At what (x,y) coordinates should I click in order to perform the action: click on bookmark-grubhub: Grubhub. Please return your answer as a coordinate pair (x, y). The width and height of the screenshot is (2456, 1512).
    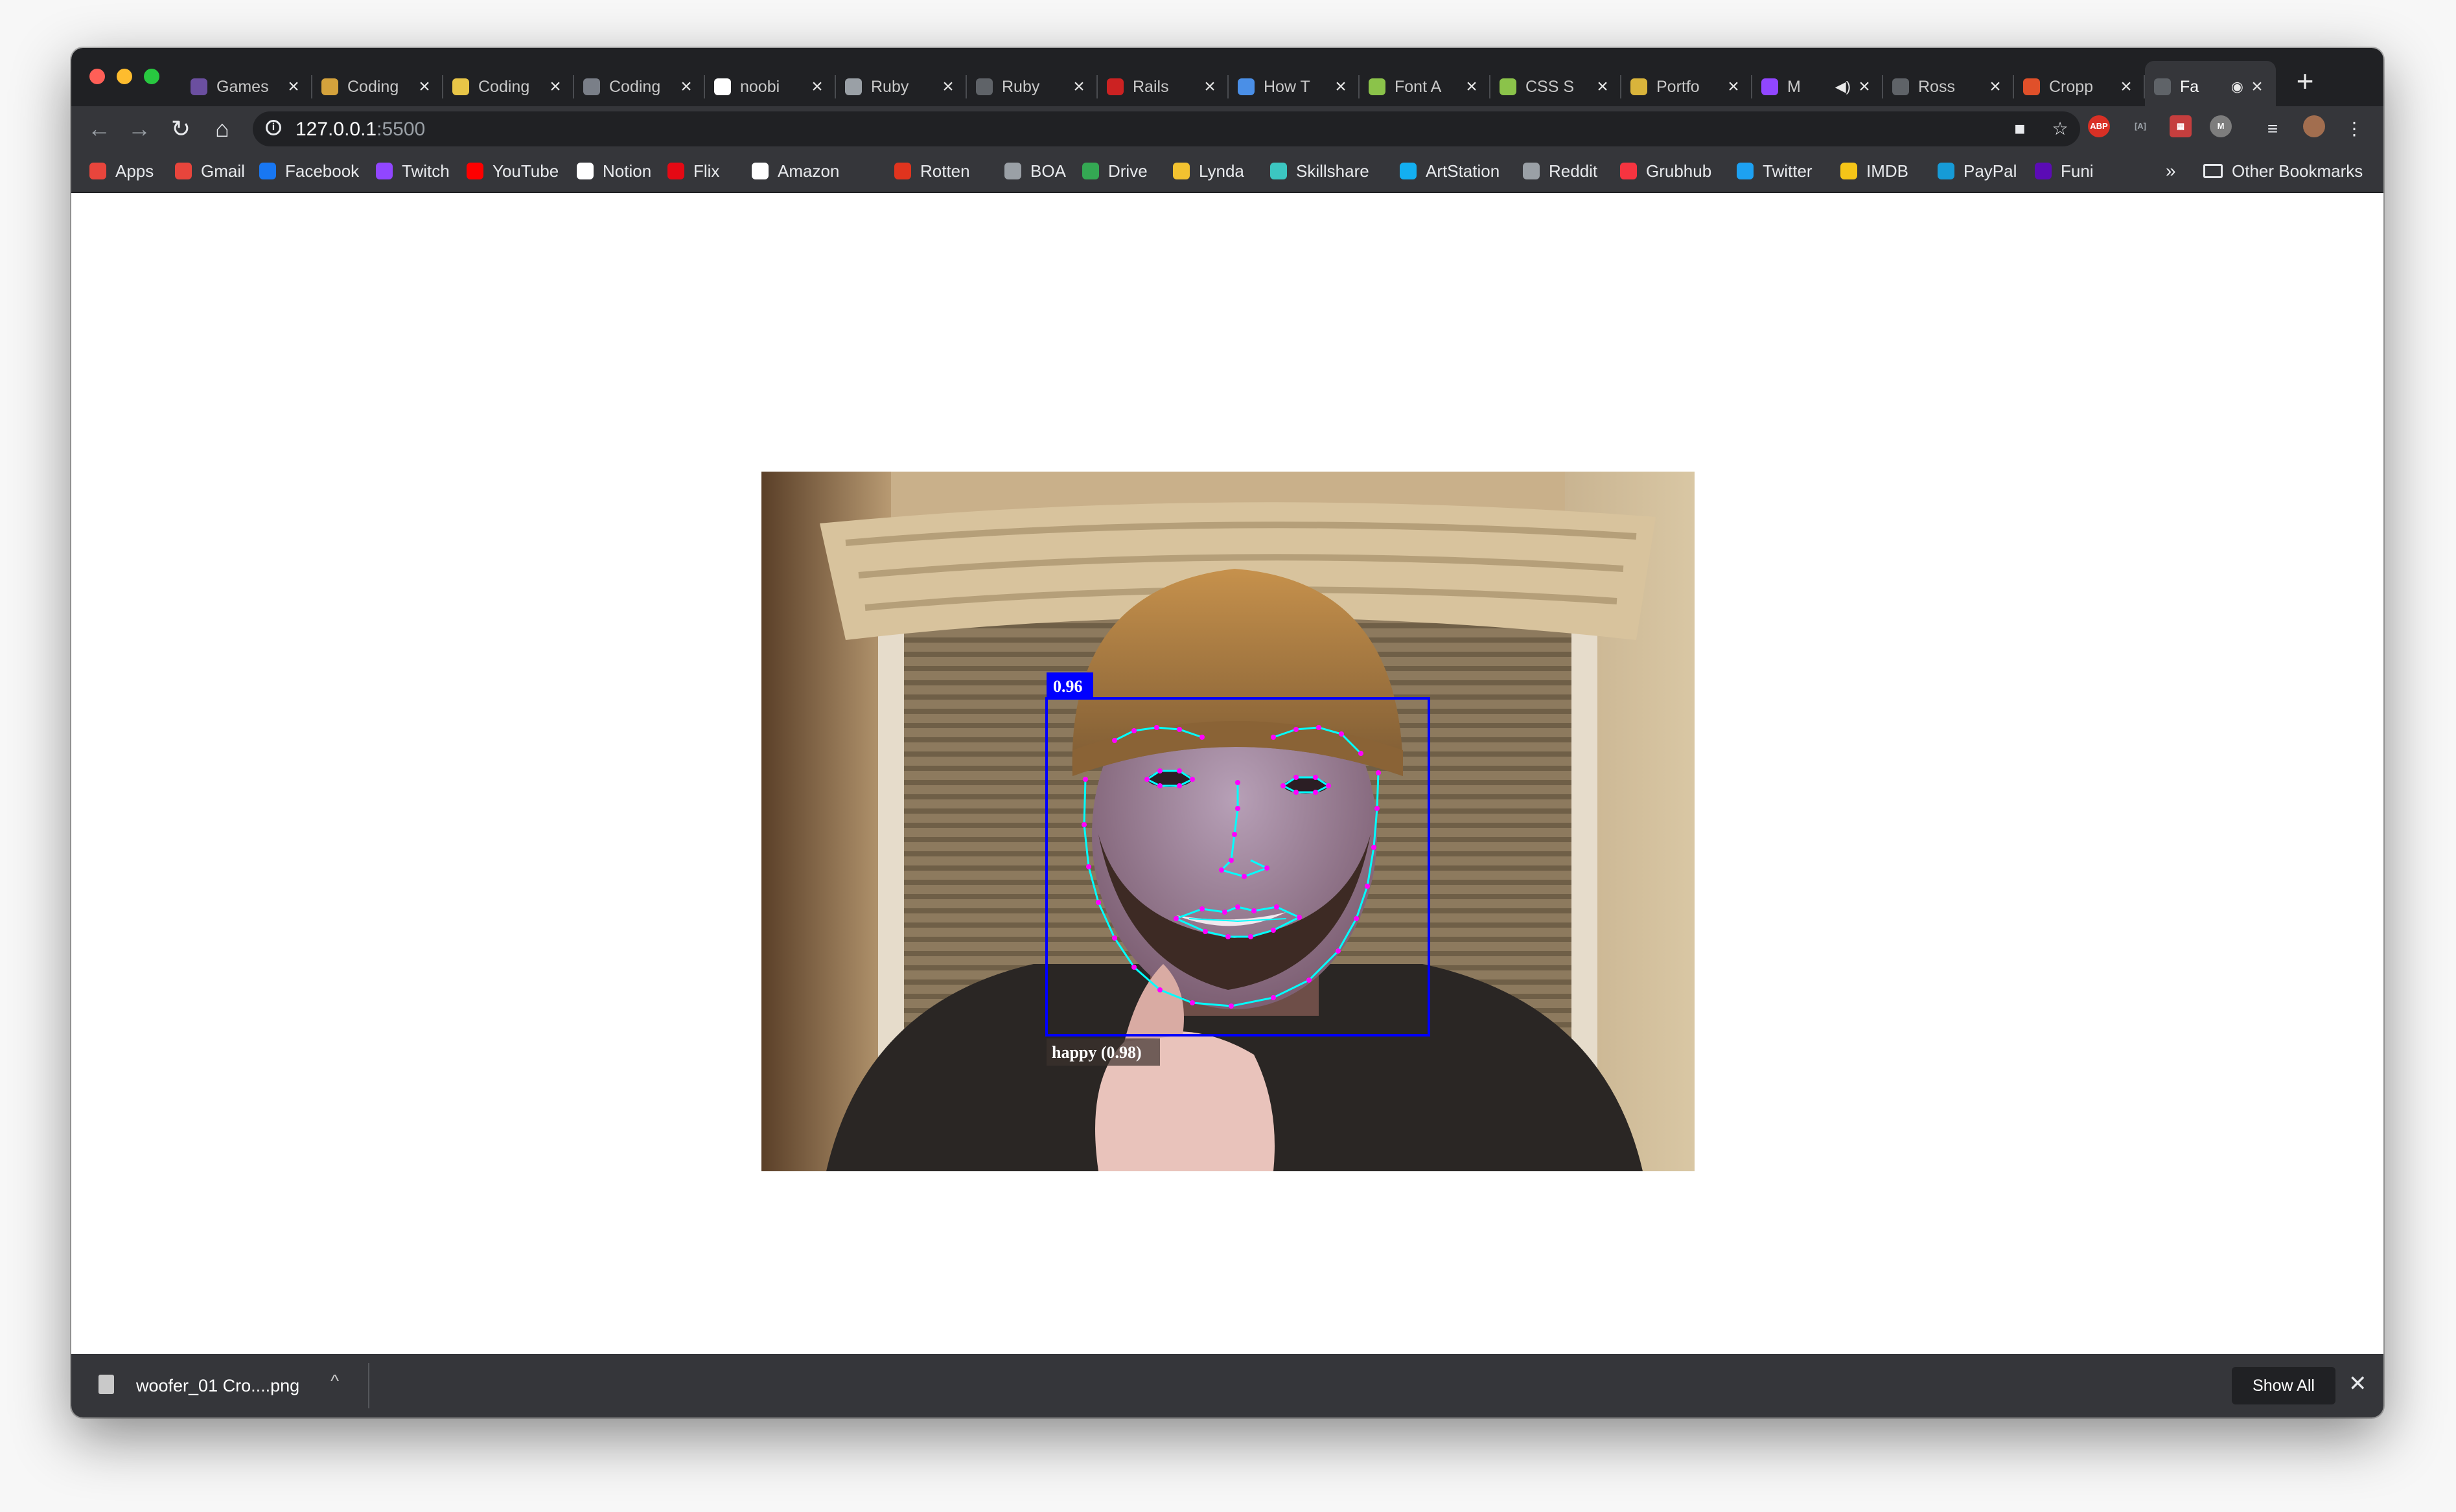
    Looking at the image, I should click on (1665, 171).